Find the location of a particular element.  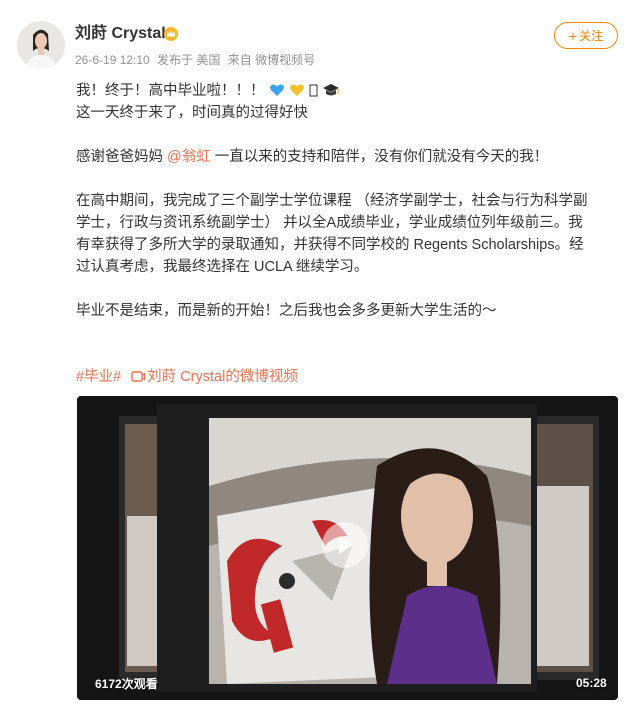

plus-icon: + is located at coordinates (573, 35).